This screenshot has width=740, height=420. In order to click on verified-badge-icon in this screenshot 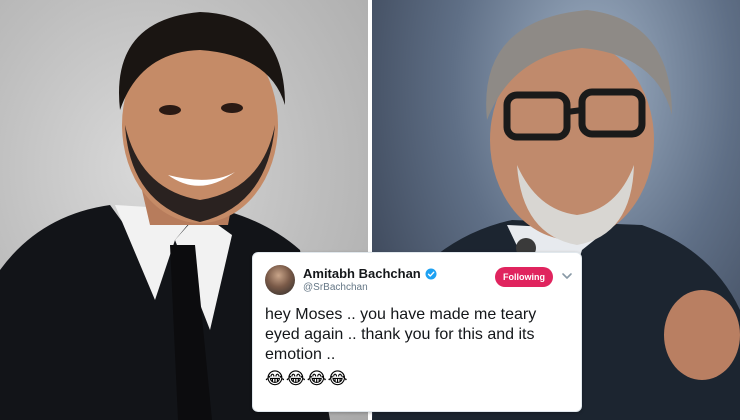, I will do `click(431, 273)`.